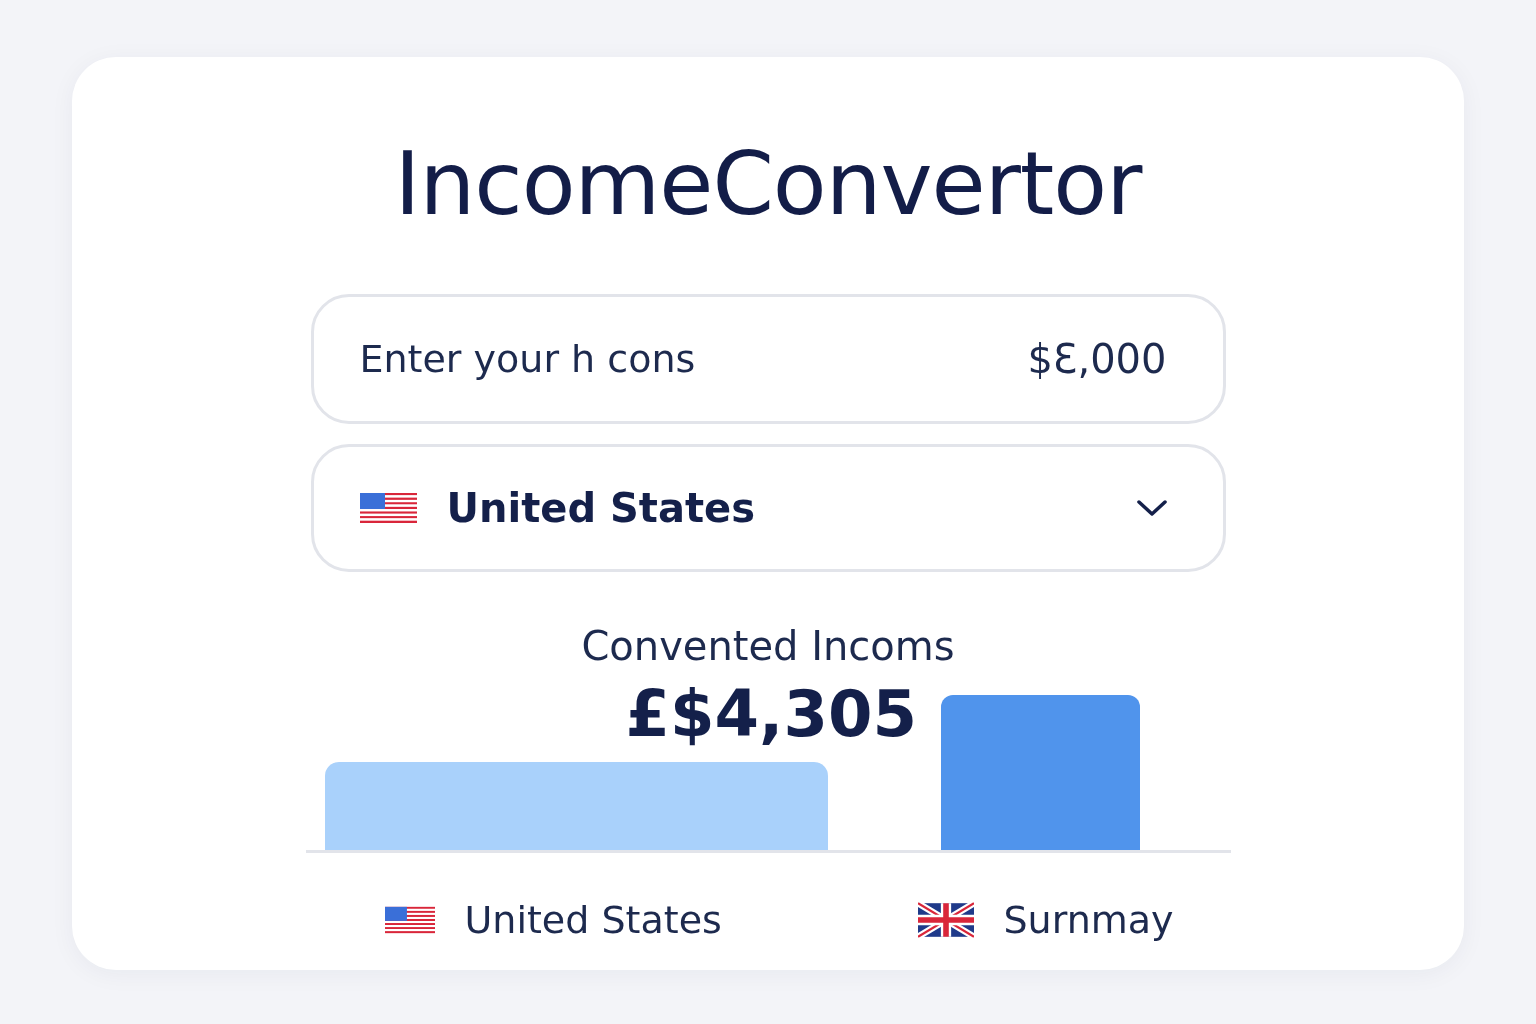  Describe the element at coordinates (945, 920) in the screenshot. I see `uk-flag-icon` at that location.